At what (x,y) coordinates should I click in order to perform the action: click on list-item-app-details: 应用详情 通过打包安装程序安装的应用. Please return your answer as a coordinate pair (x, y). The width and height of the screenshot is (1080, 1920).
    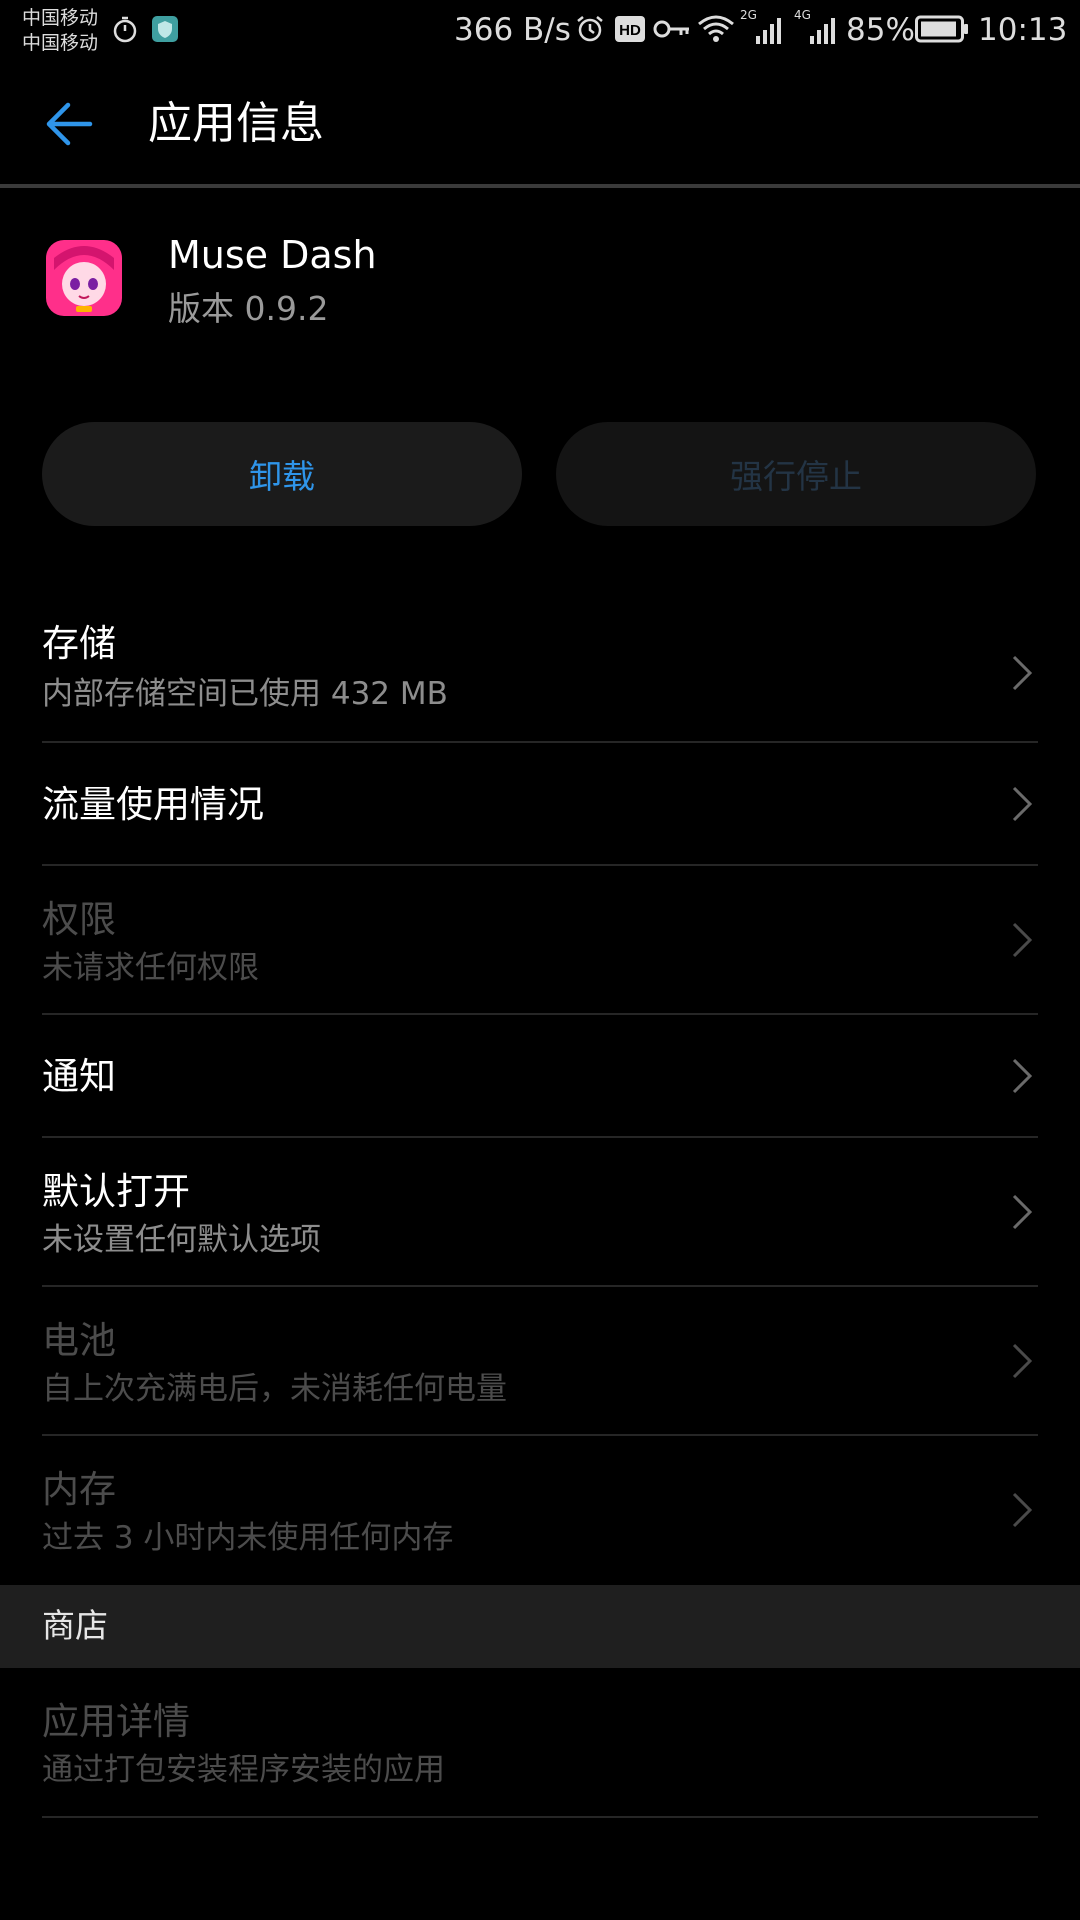
    Looking at the image, I should click on (540, 1742).